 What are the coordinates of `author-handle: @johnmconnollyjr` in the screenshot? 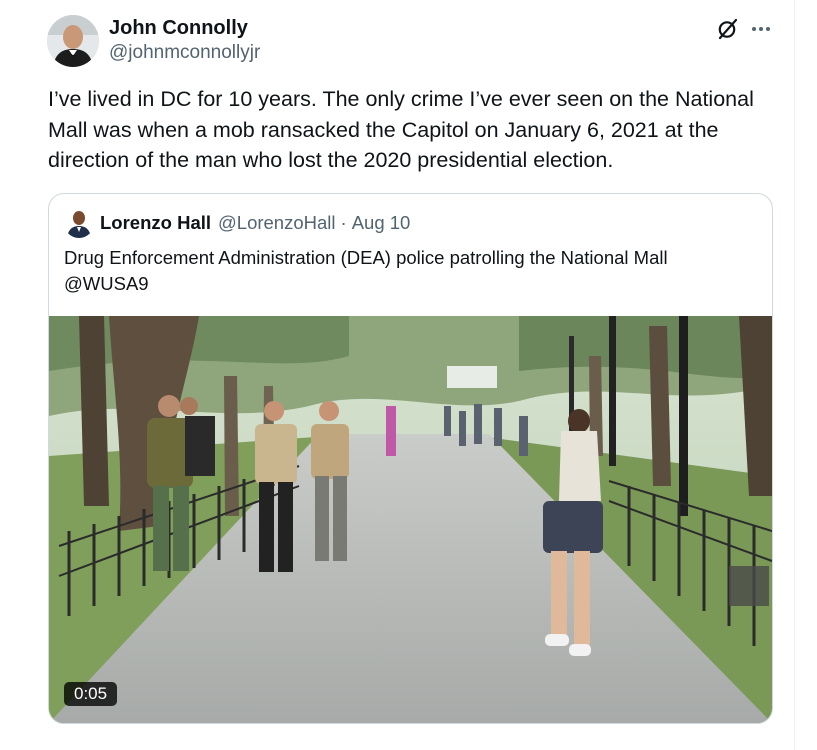 It's located at (184, 53).